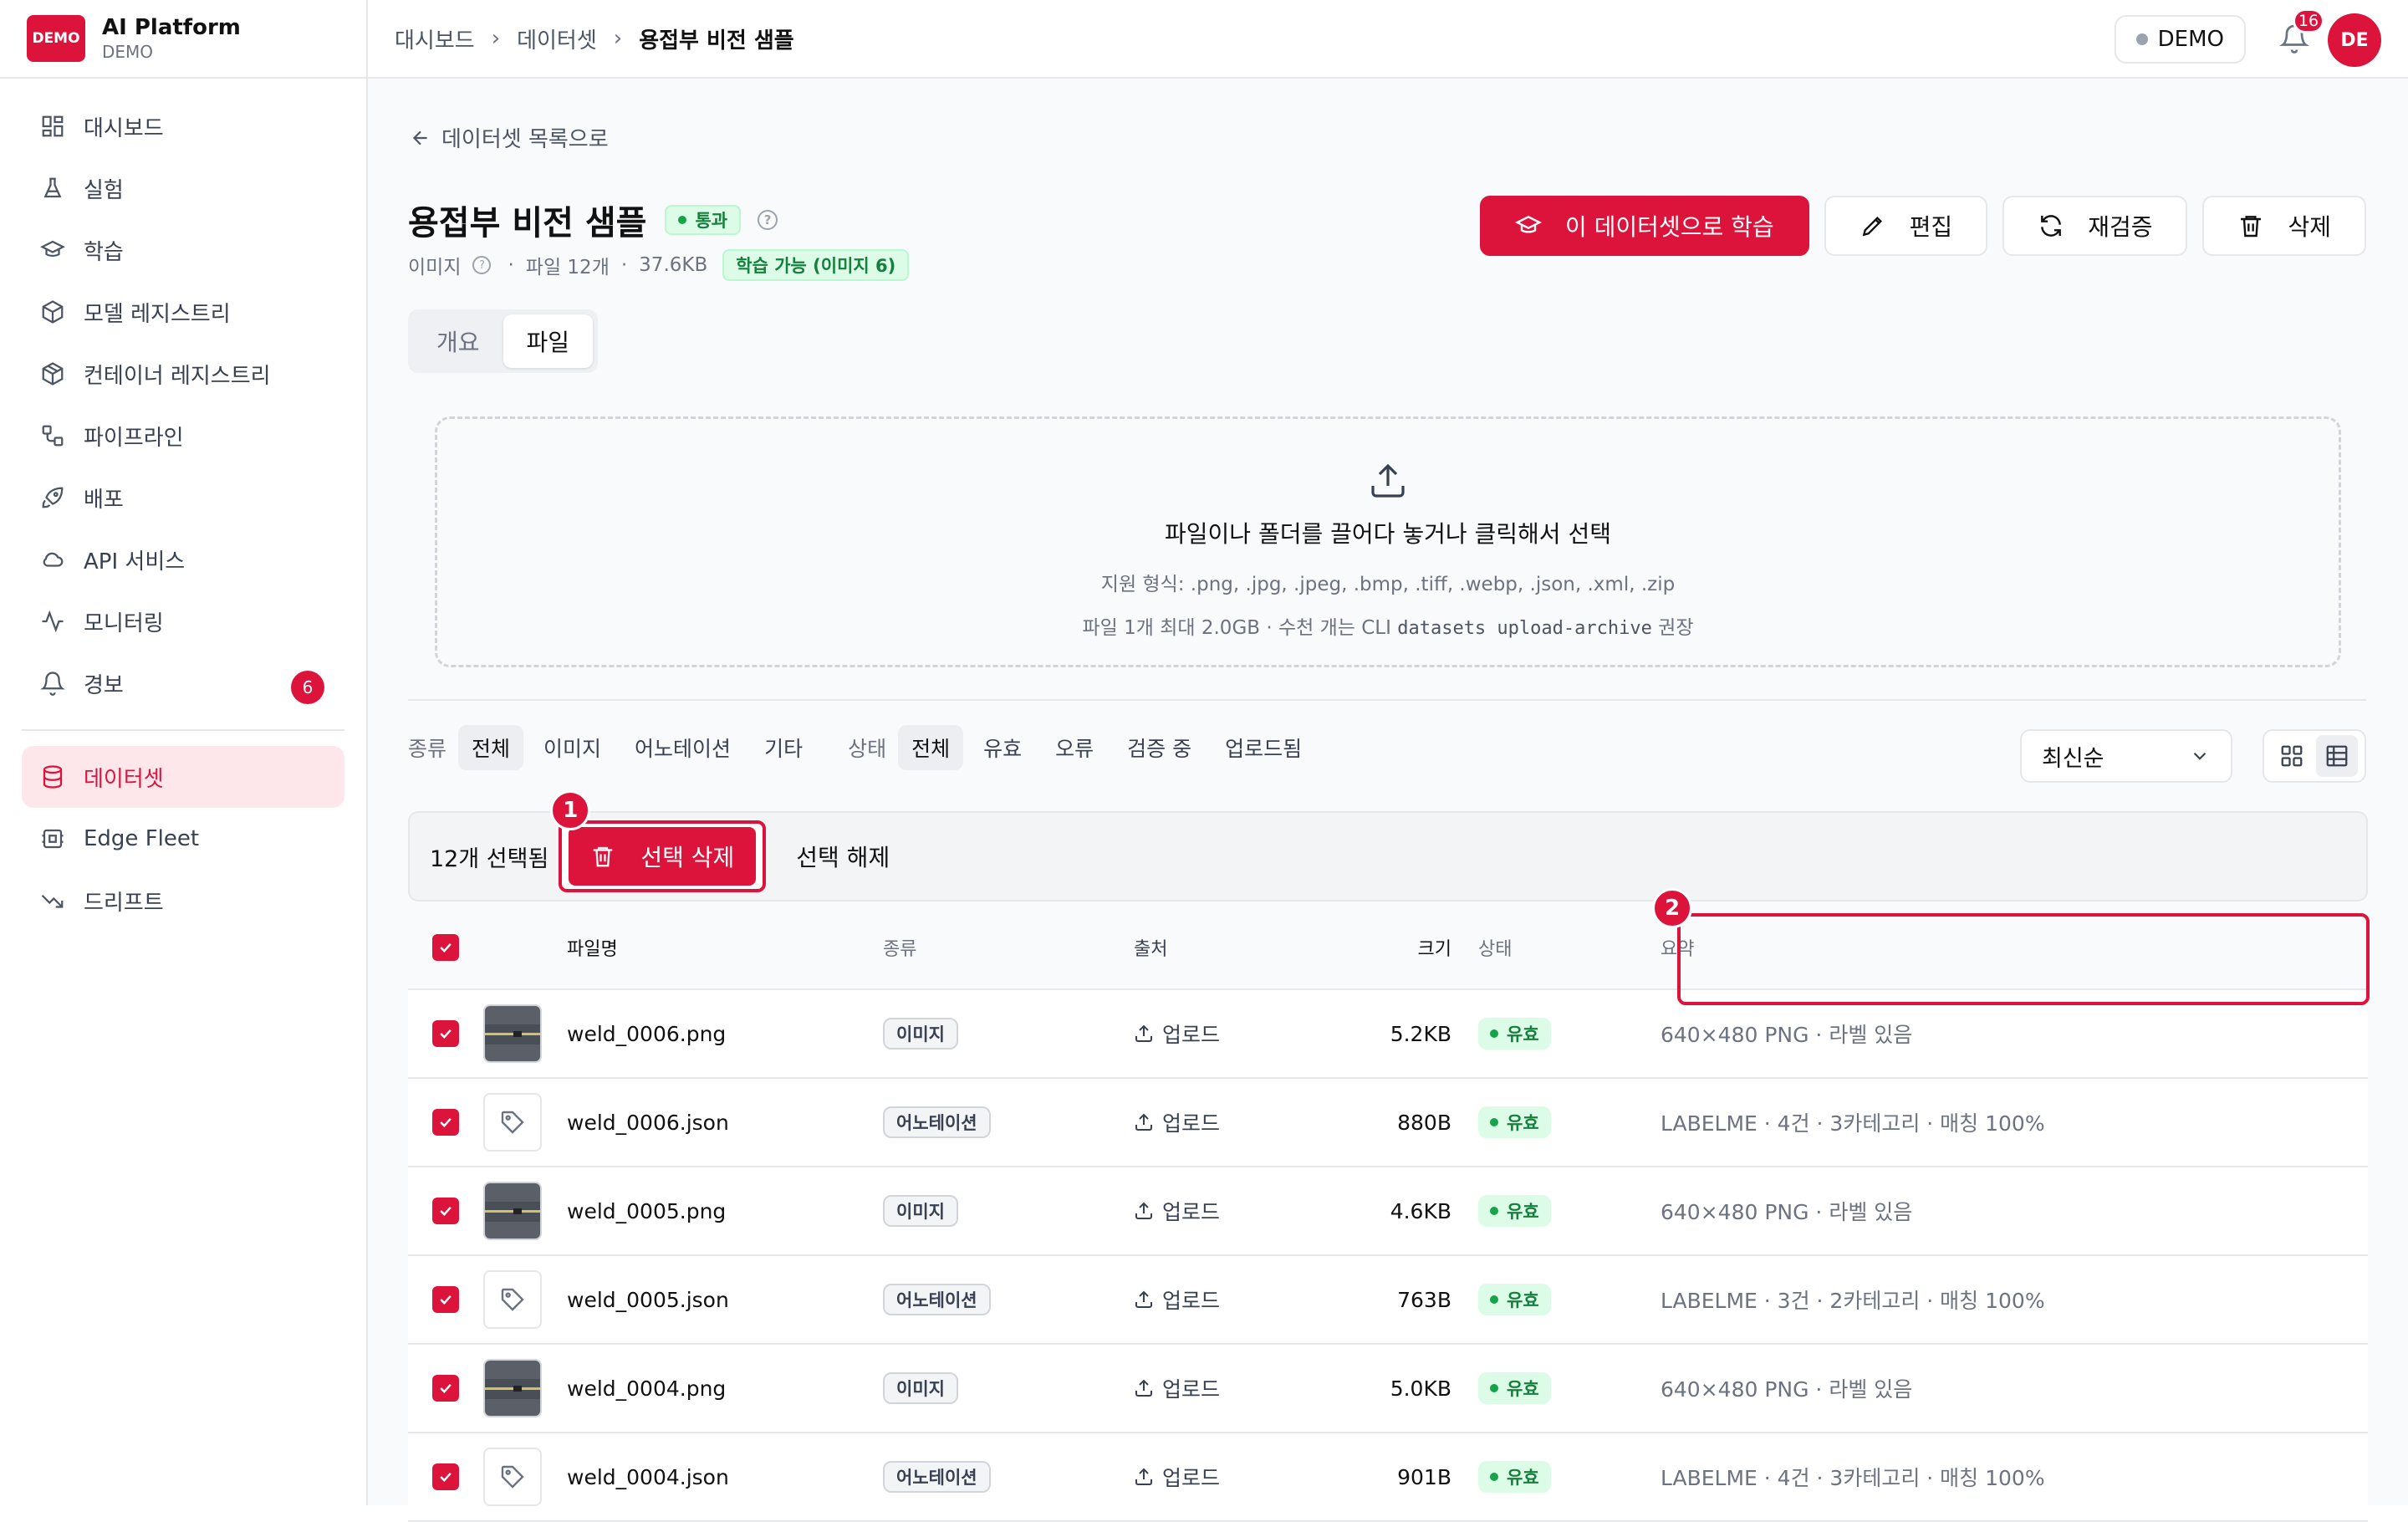 The image size is (2408, 1522). What do you see at coordinates (183, 188) in the screenshot?
I see `sidebar-item-experiments: 실험` at bounding box center [183, 188].